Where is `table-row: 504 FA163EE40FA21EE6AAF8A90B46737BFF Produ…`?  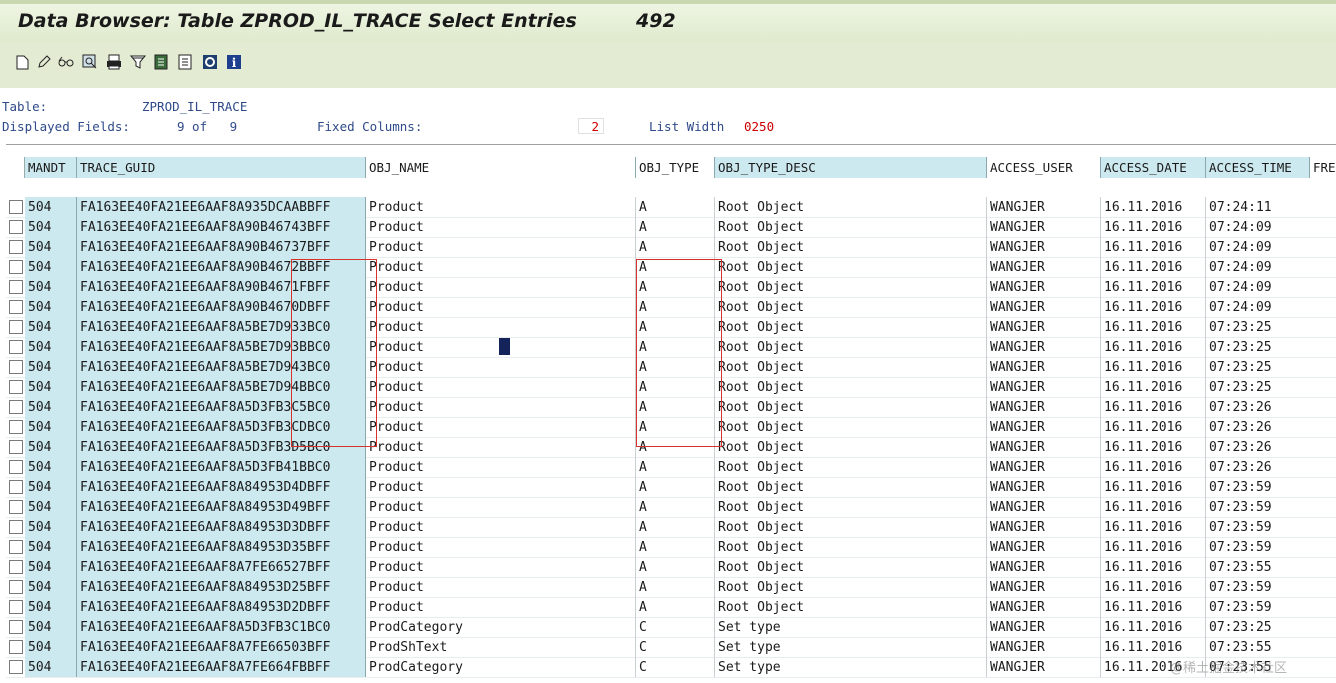
table-row: 504 FA163EE40FA21EE6AAF8A90B46737BFF Produ… is located at coordinates (671, 247).